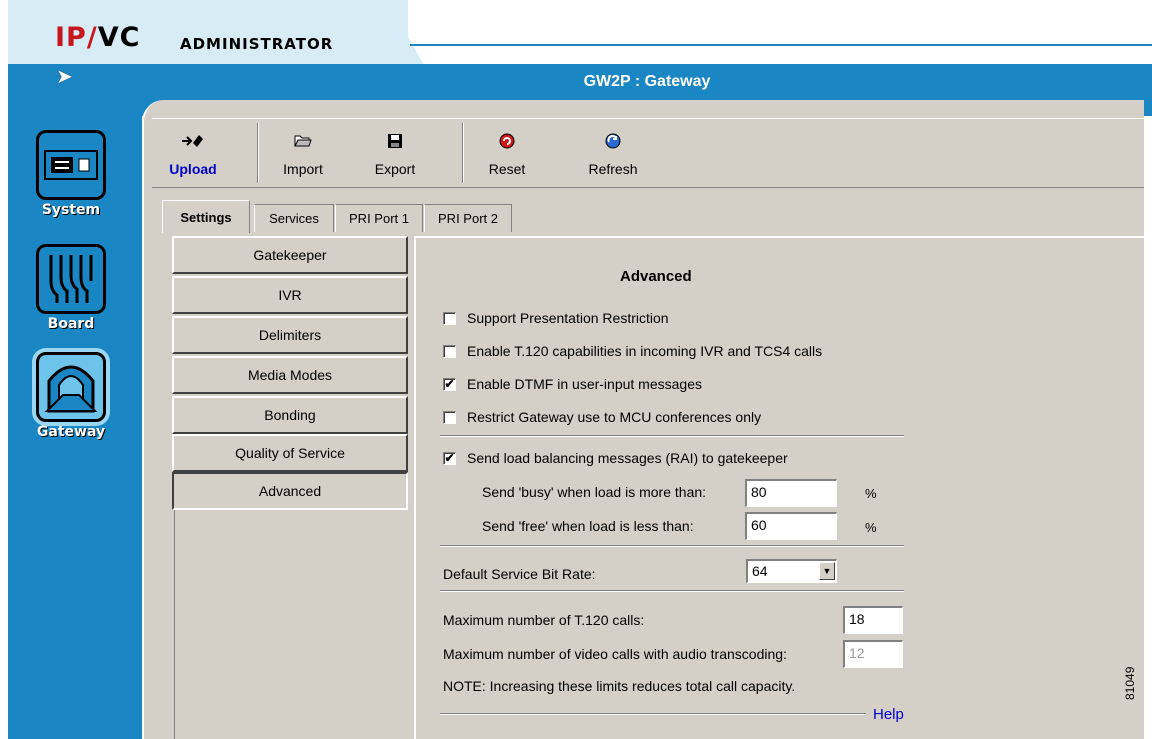 The height and width of the screenshot is (739, 1152). I want to click on toolbar: Upload Import Export Reset Refresh, so click(648, 153).